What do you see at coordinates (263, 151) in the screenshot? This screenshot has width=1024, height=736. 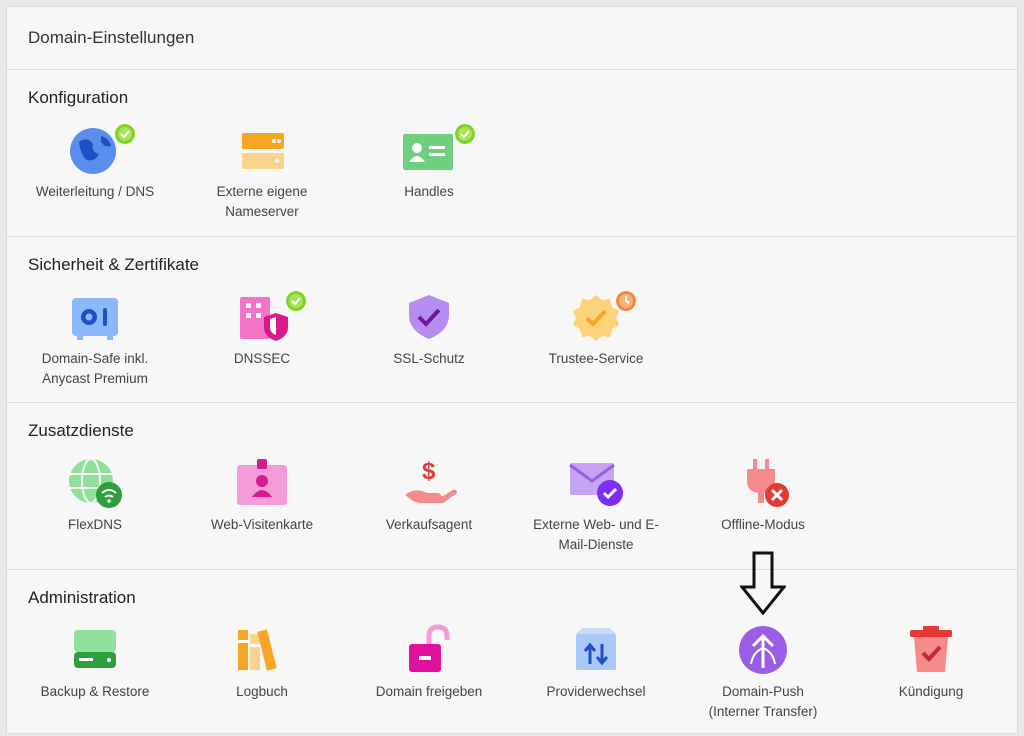 I see `server-icon` at bounding box center [263, 151].